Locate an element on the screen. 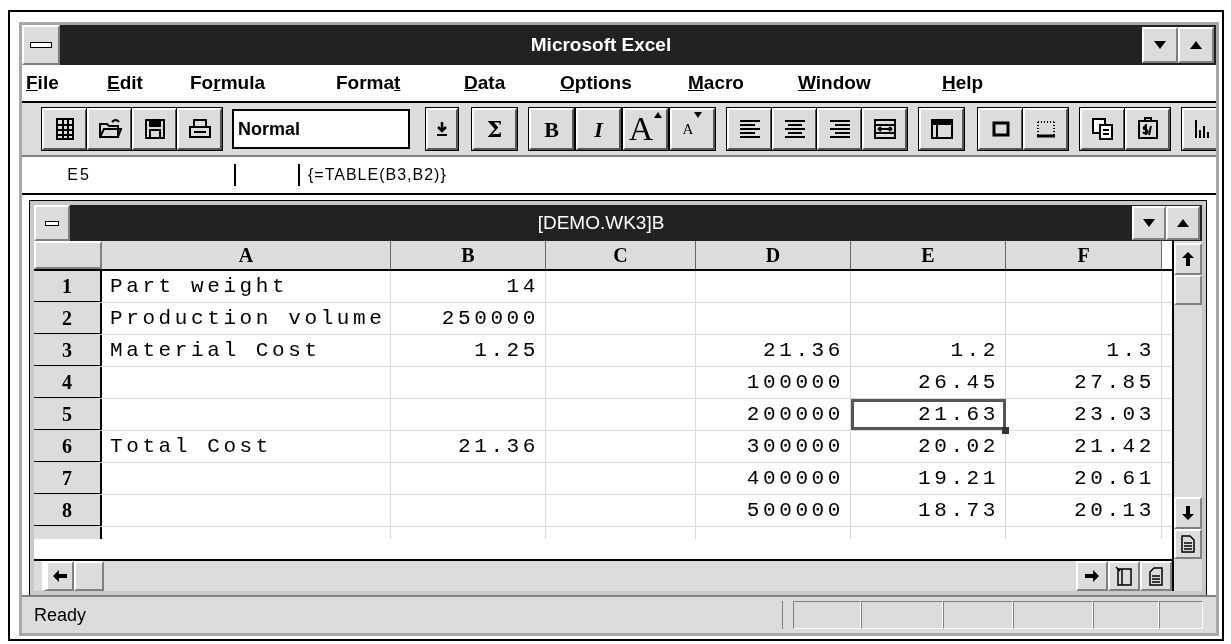  save-button is located at coordinates (154, 129).